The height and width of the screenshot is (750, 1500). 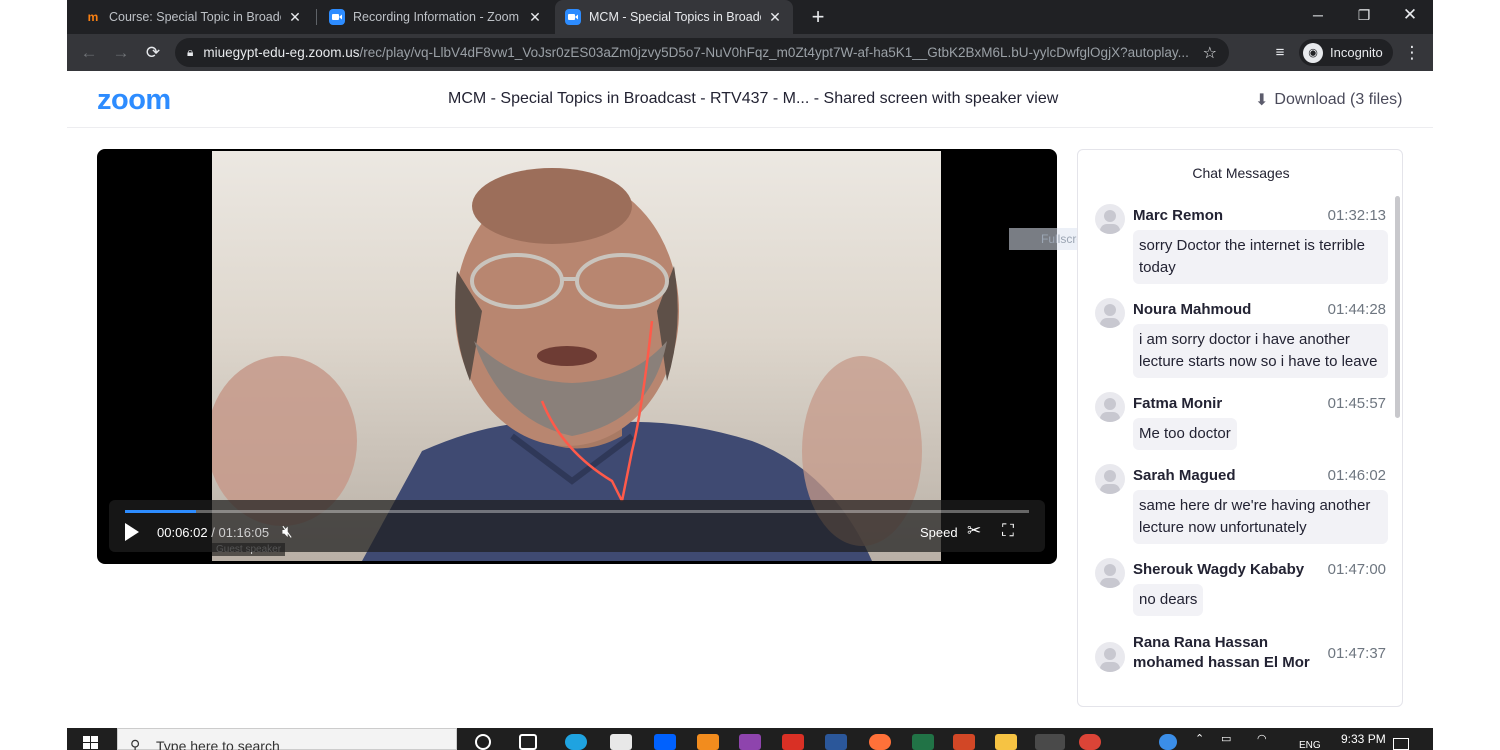 I want to click on close-window-button: ✕, so click(x=1410, y=15).